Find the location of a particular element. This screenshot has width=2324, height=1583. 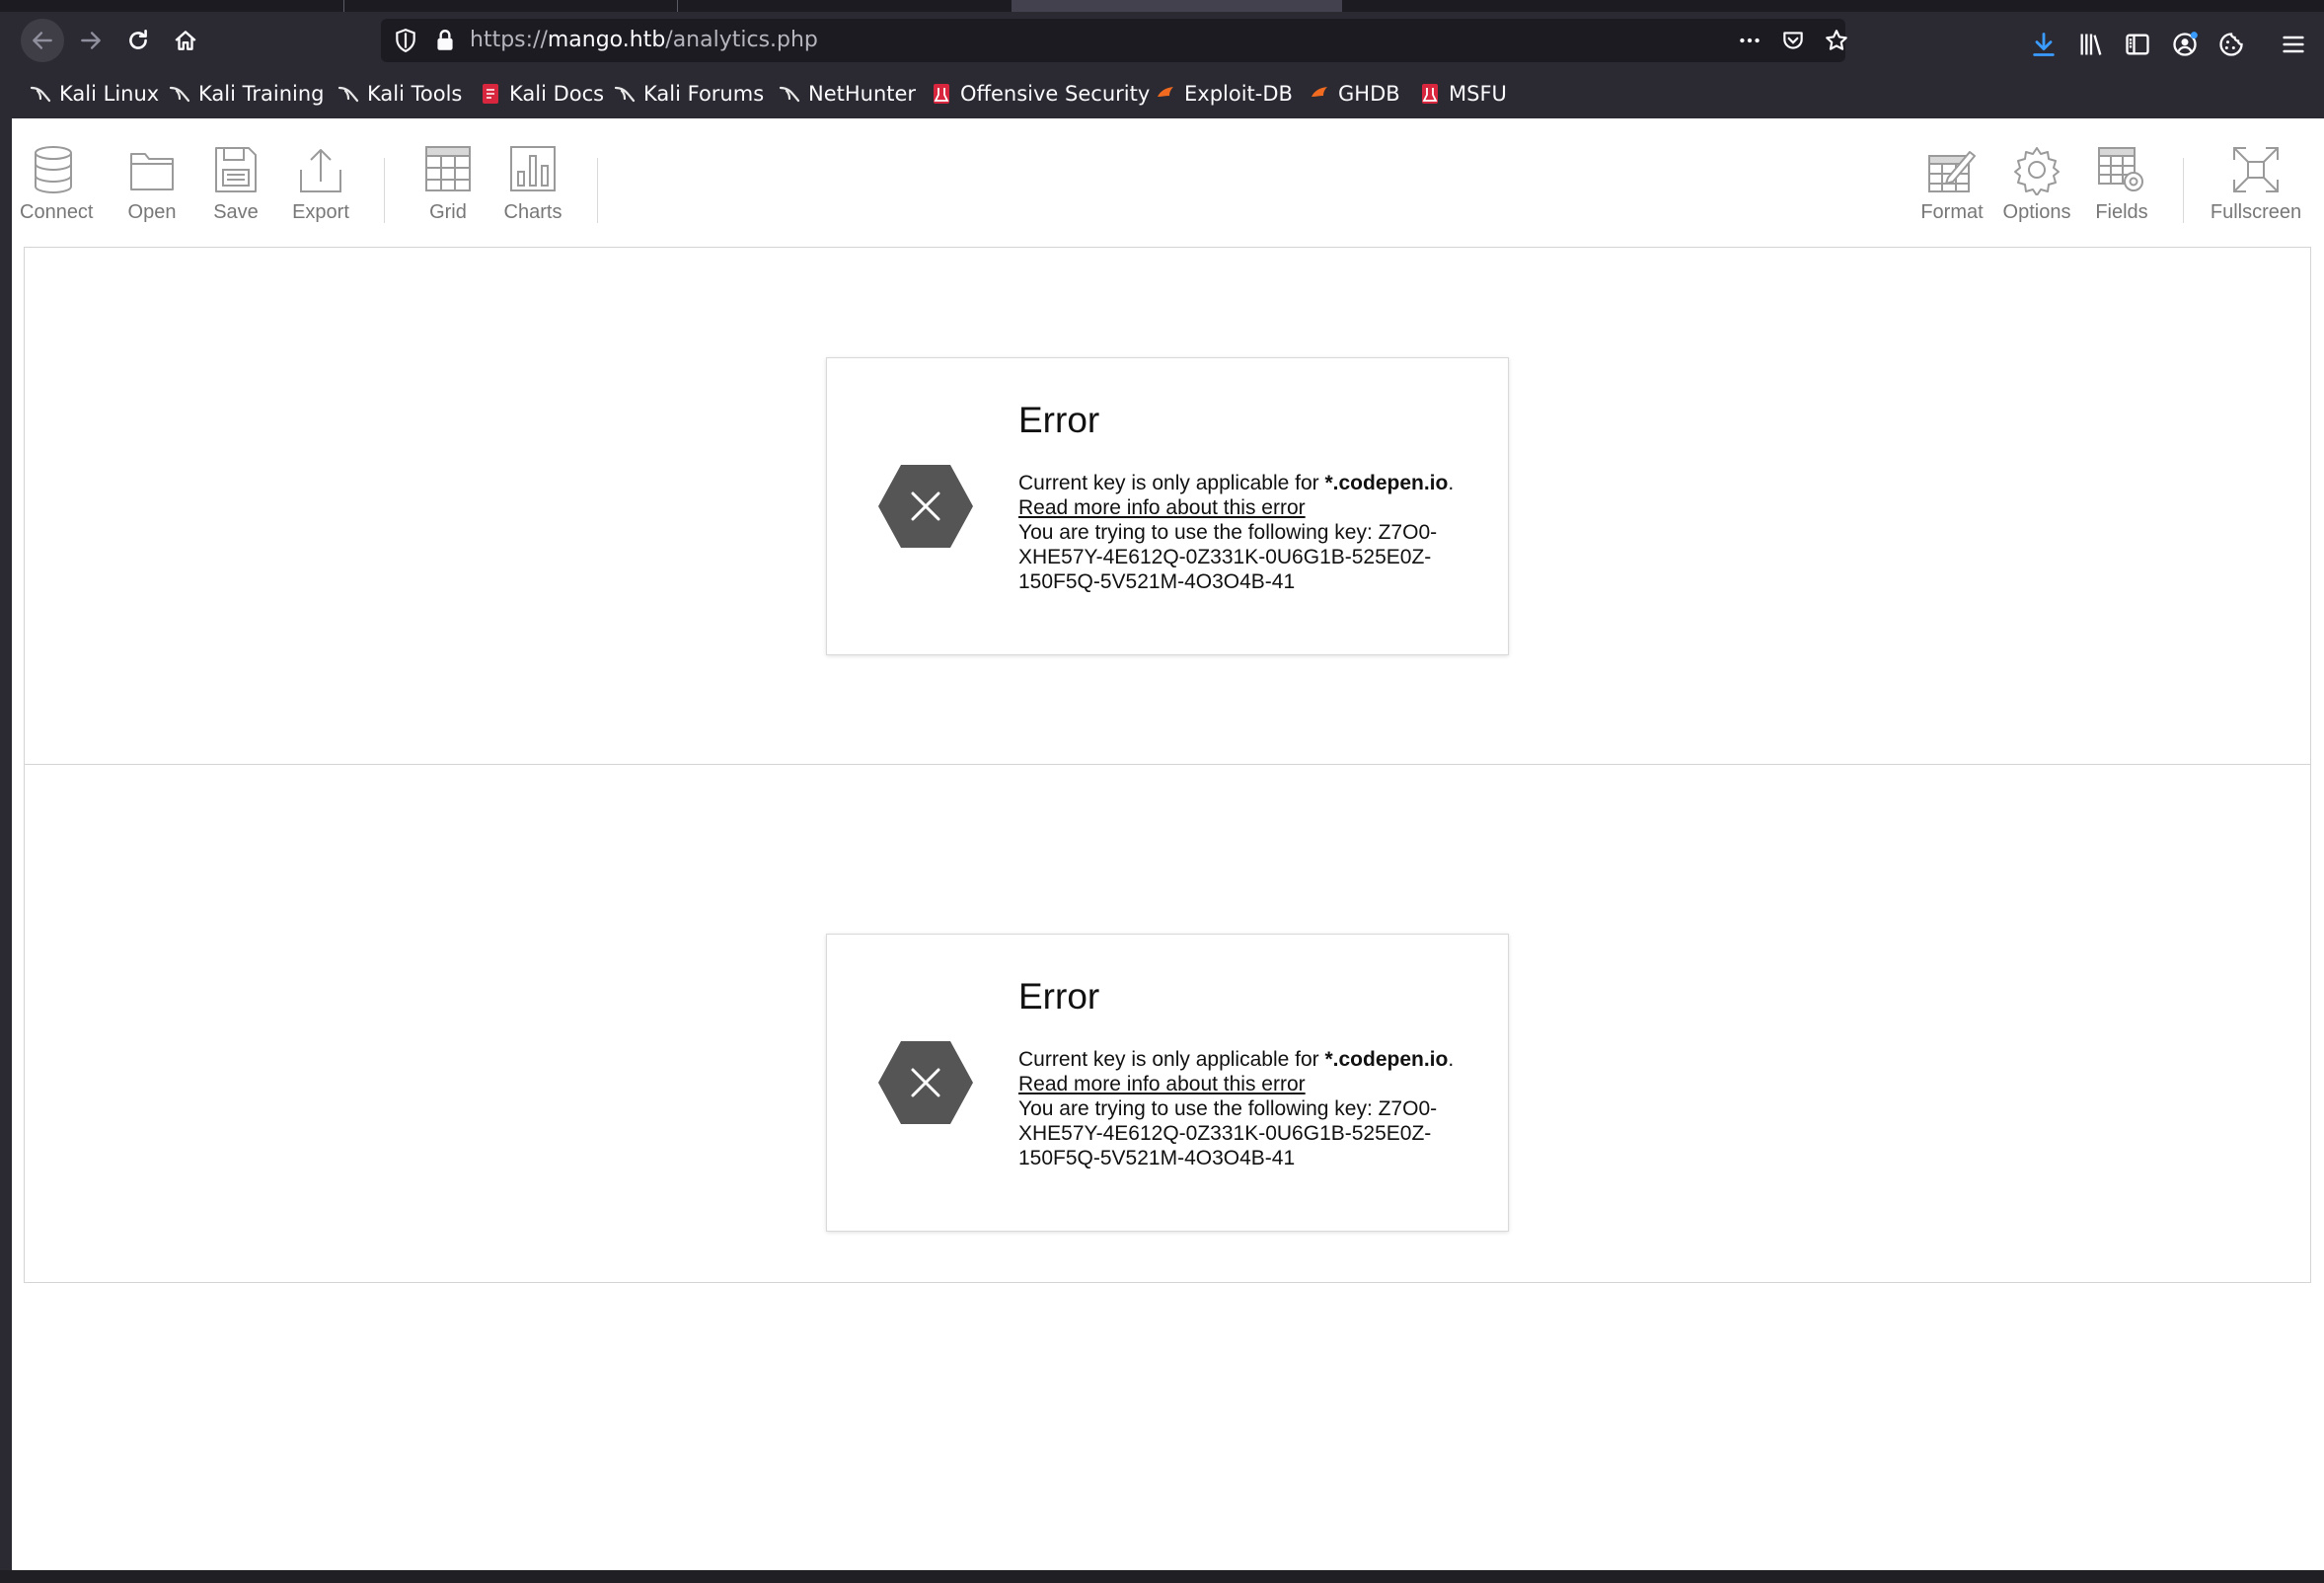

charts-button: Charts is located at coordinates (532, 199).